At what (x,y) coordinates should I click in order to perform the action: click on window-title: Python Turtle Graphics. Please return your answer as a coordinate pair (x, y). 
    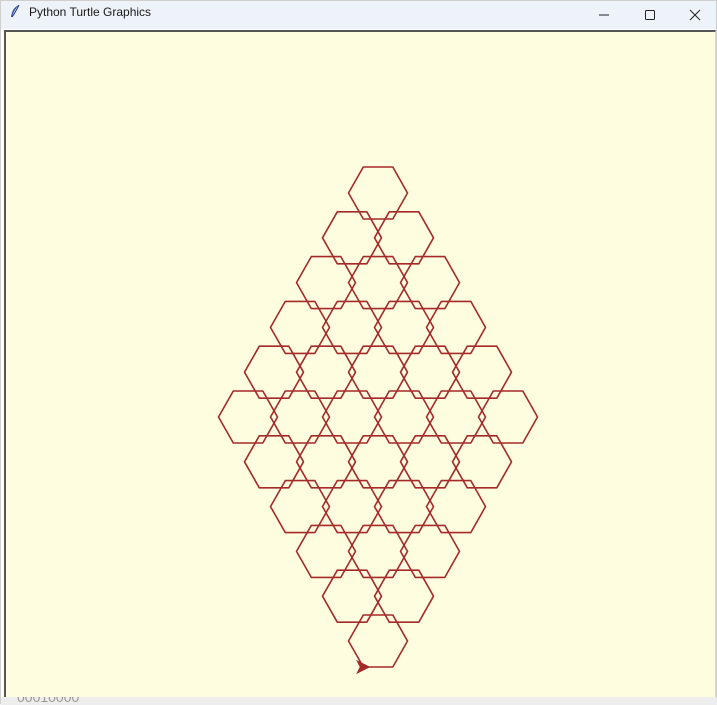
    Looking at the image, I should click on (90, 12).